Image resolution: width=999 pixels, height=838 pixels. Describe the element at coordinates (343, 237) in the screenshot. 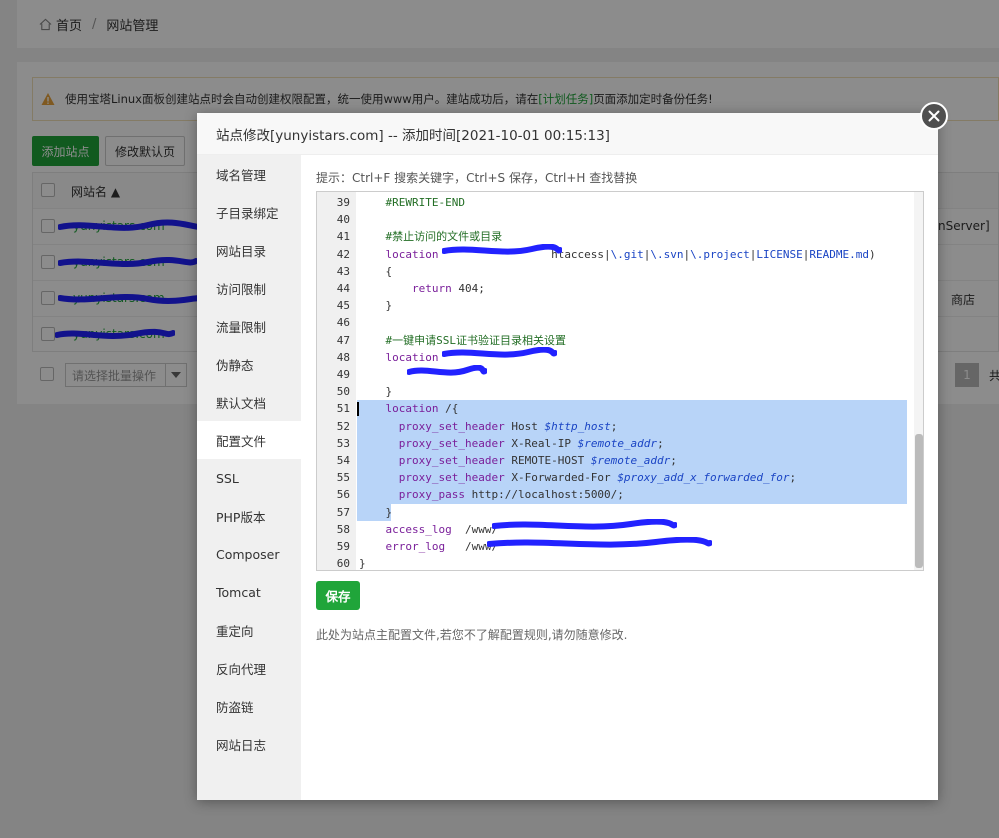

I see `line-number: 41` at that location.